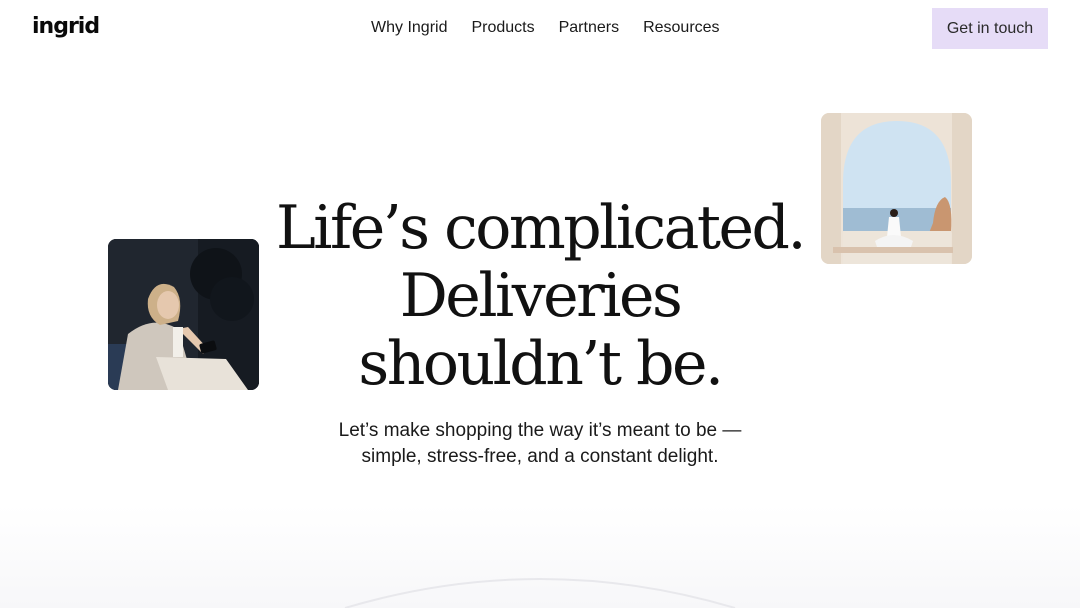 This screenshot has height=608, width=1080. I want to click on yoga-arch-image, so click(896, 188).